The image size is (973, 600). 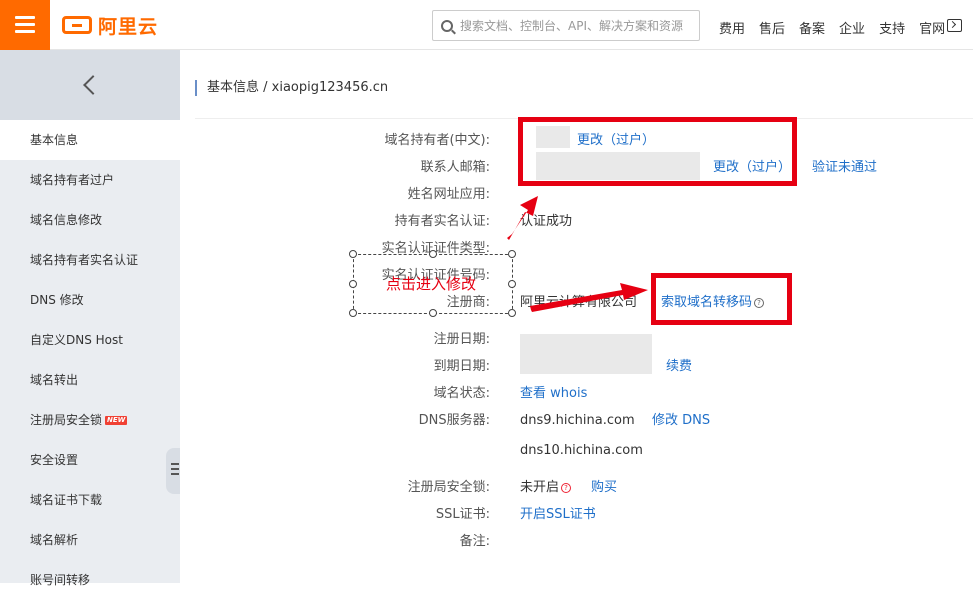 What do you see at coordinates (589, 297) in the screenshot?
I see `annotation-arrow-right` at bounding box center [589, 297].